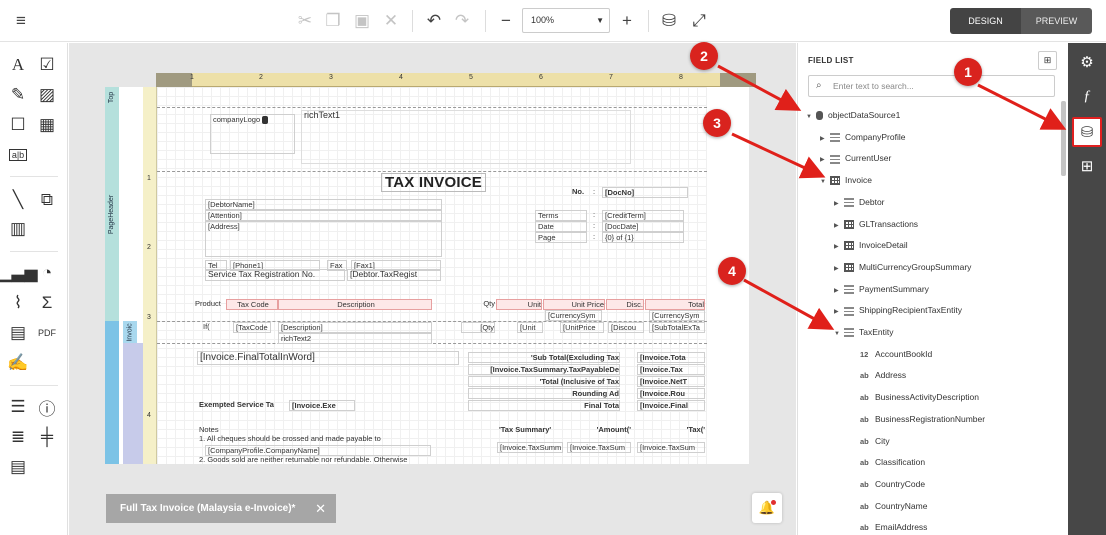  I want to click on barcode-tool-icon: ▥, so click(18, 229).